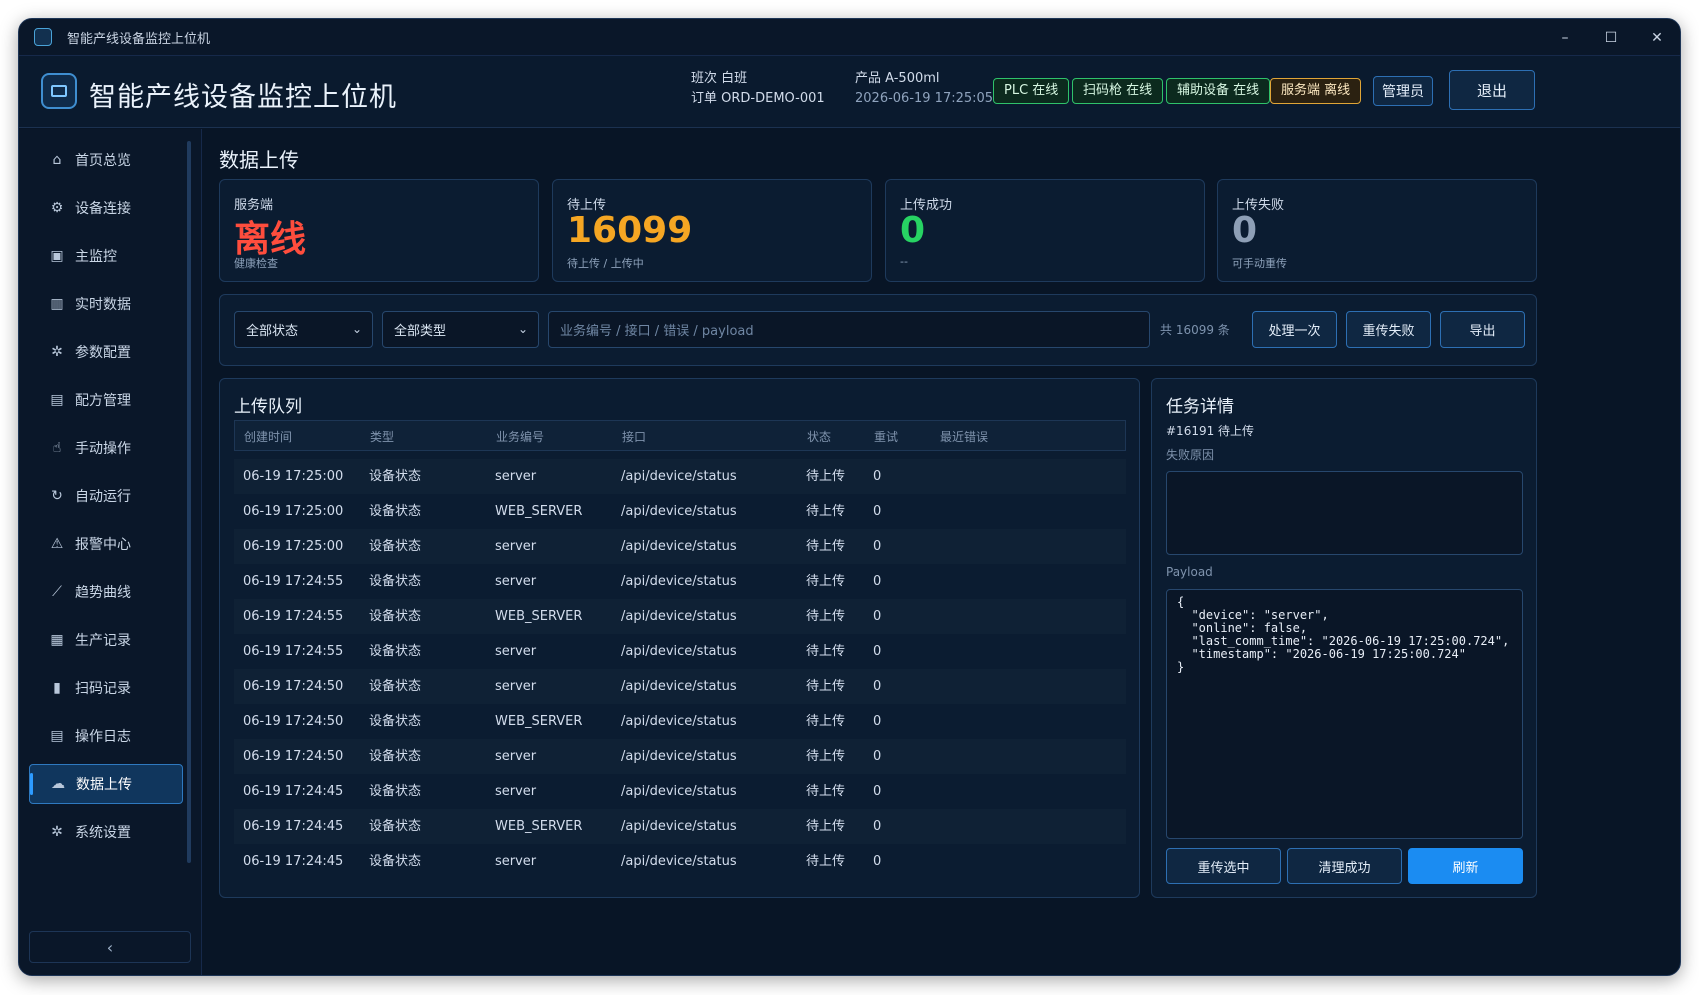 The image size is (1699, 995). I want to click on export-button: 导出, so click(1482, 329).